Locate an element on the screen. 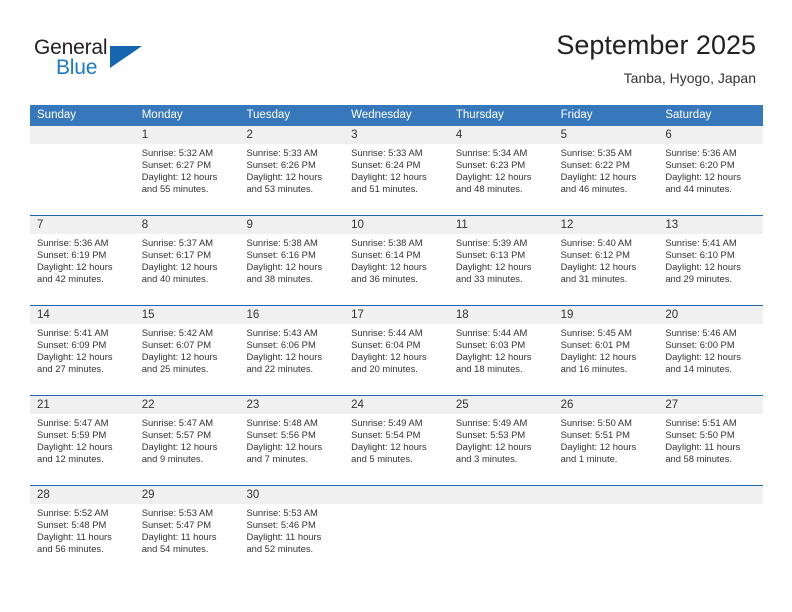  day-detail-line: and 48 minutes. is located at coordinates (489, 189).